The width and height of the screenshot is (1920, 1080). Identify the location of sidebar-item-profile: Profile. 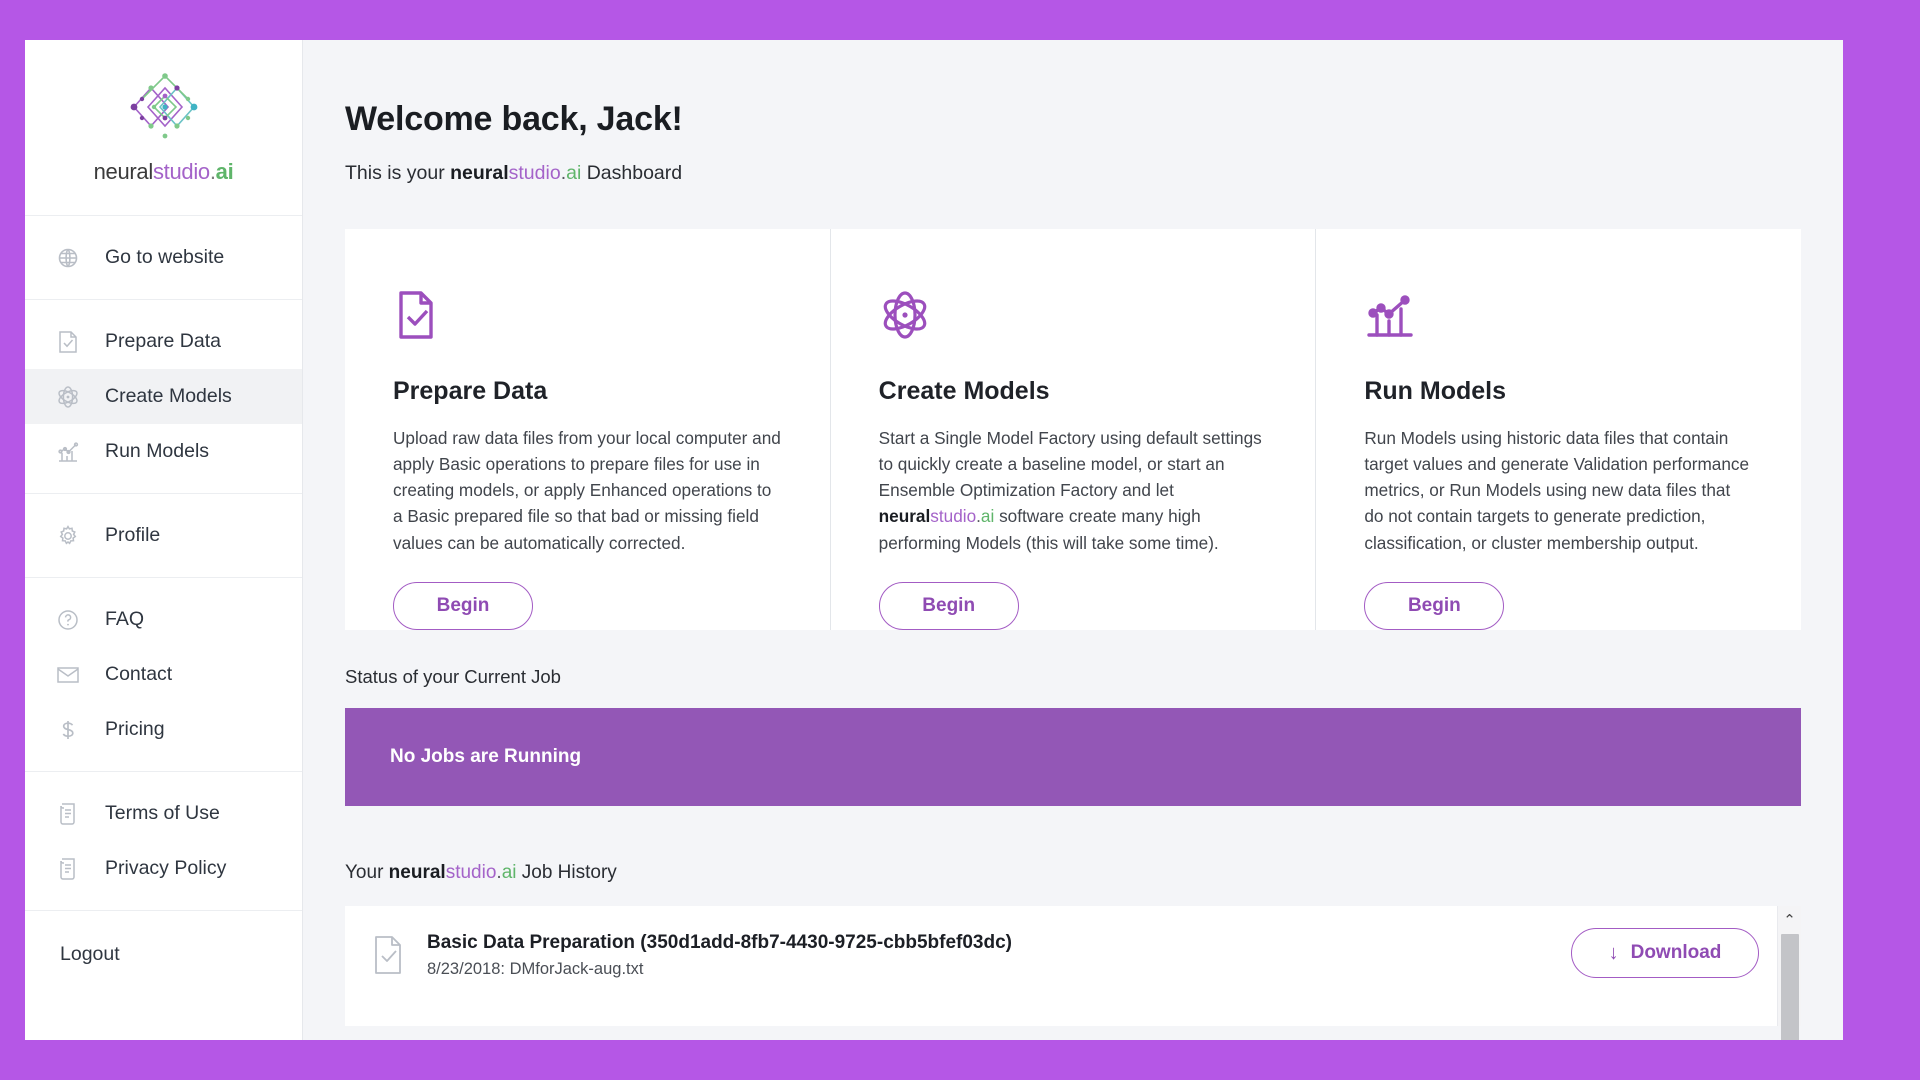
(163, 535).